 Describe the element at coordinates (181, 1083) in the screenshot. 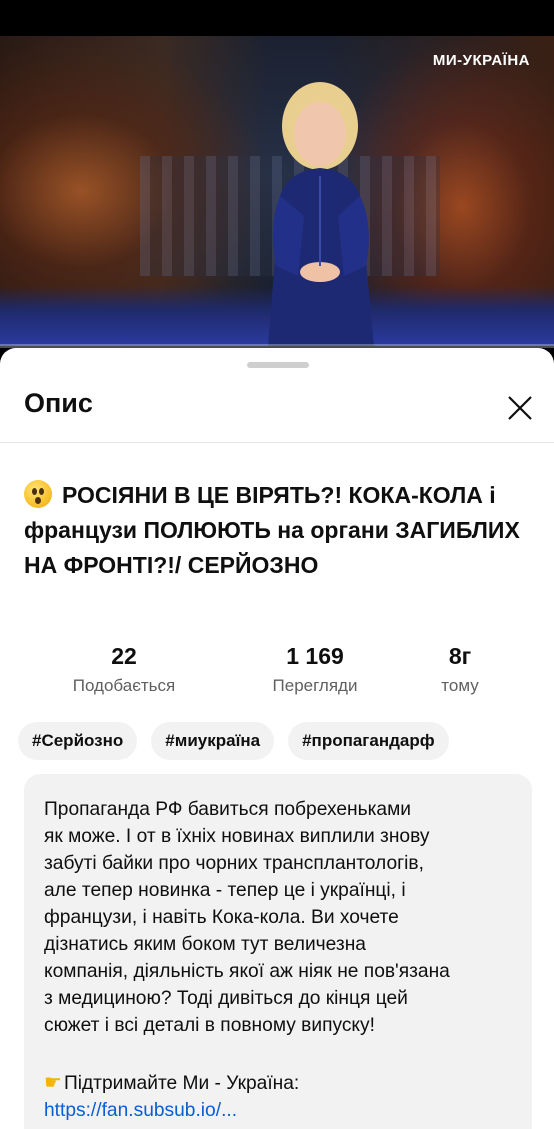

I see `support-text: Підтримайте Ми - Україна:` at that location.